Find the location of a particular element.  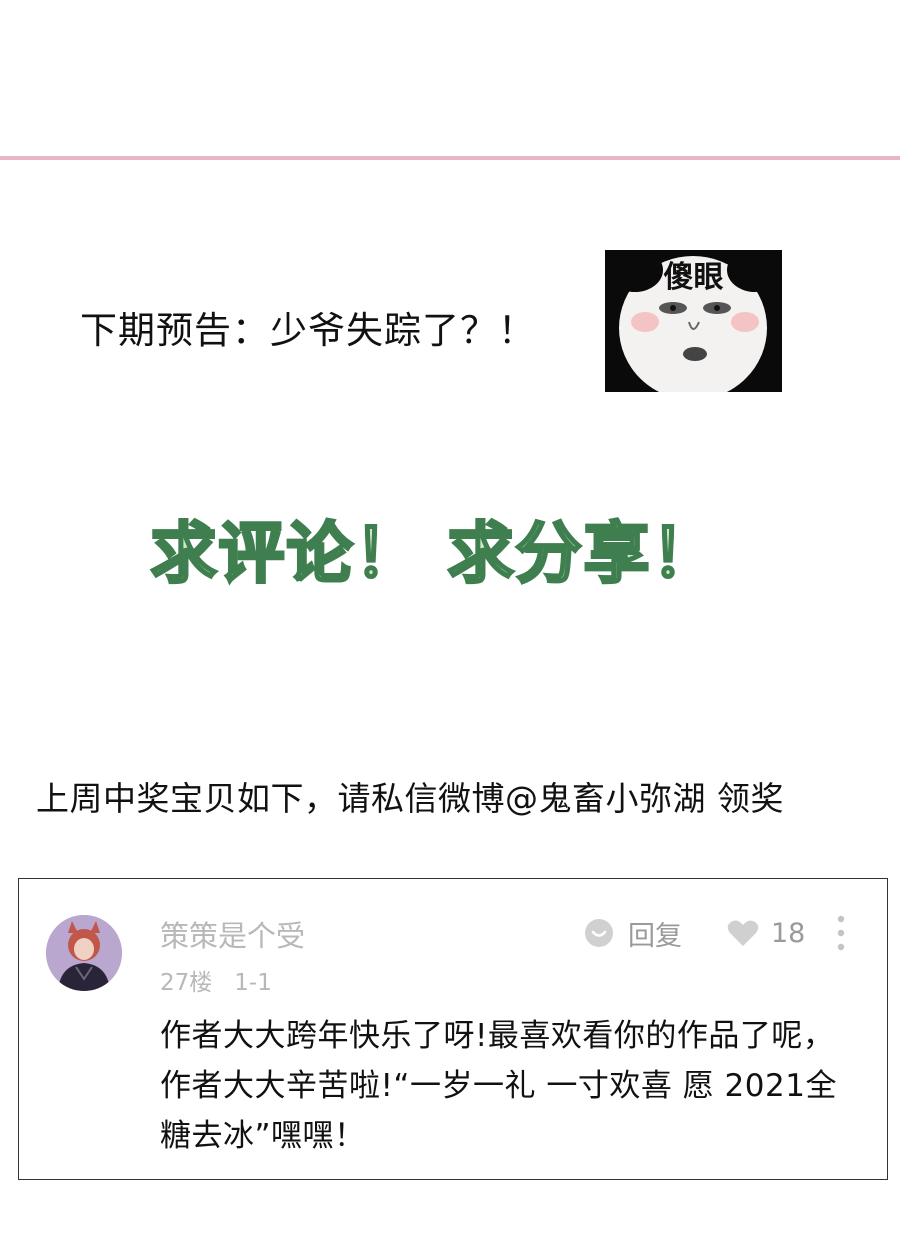

comment-username: 策策是个受 is located at coordinates (232, 934).